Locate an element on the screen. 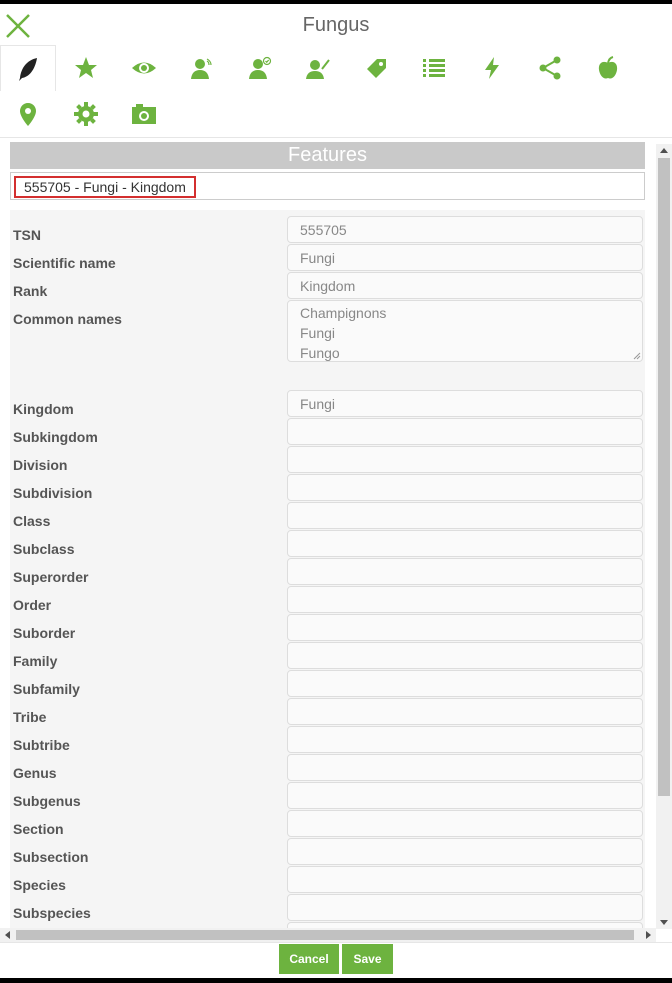 This screenshot has width=672, height=983. tab-user-broadcast is located at coordinates (202, 68).